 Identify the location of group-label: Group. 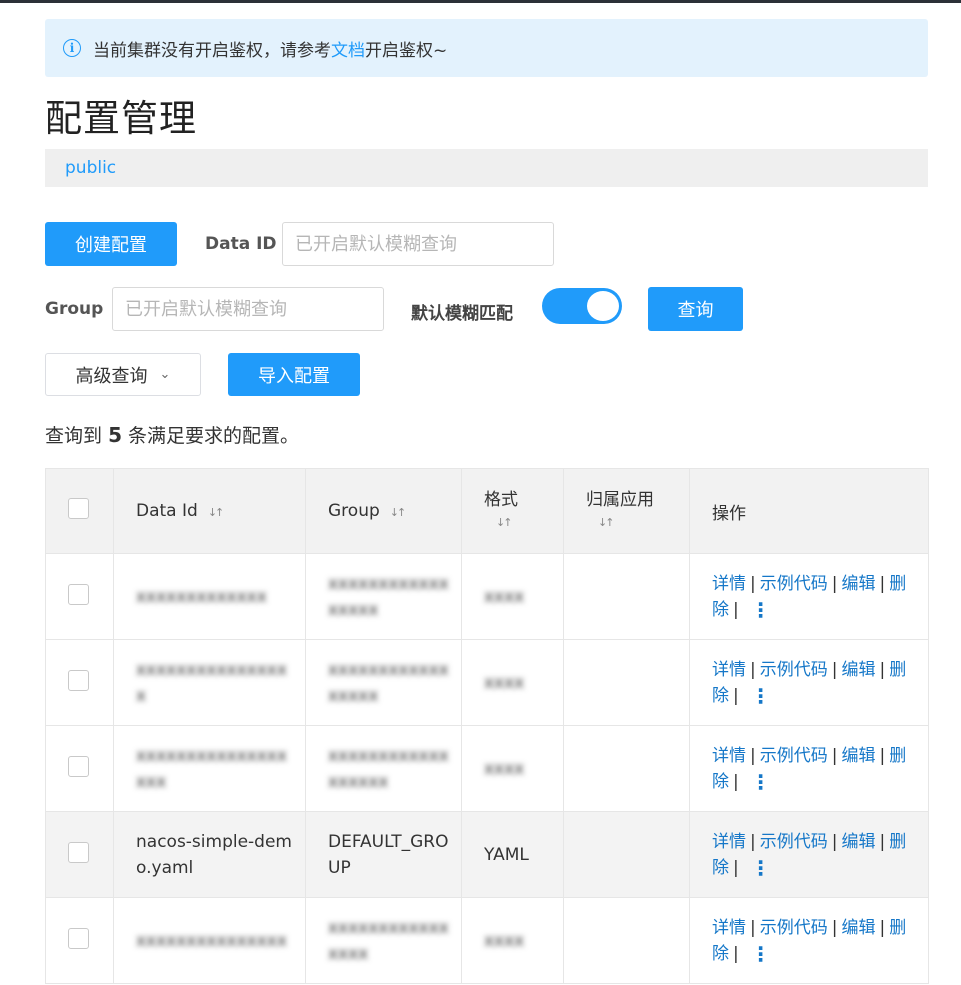
(74, 309).